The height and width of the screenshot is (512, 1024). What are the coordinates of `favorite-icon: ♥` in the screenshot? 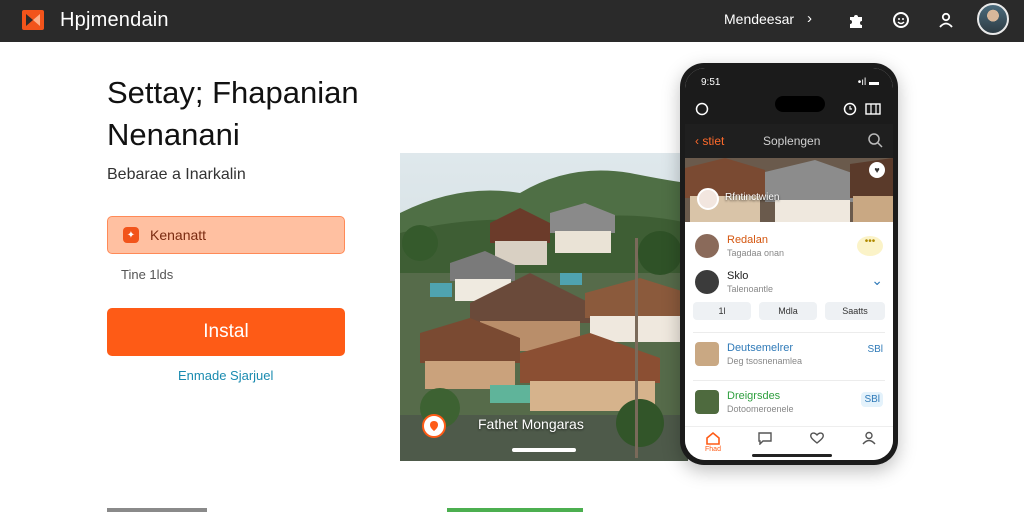 It's located at (877, 170).